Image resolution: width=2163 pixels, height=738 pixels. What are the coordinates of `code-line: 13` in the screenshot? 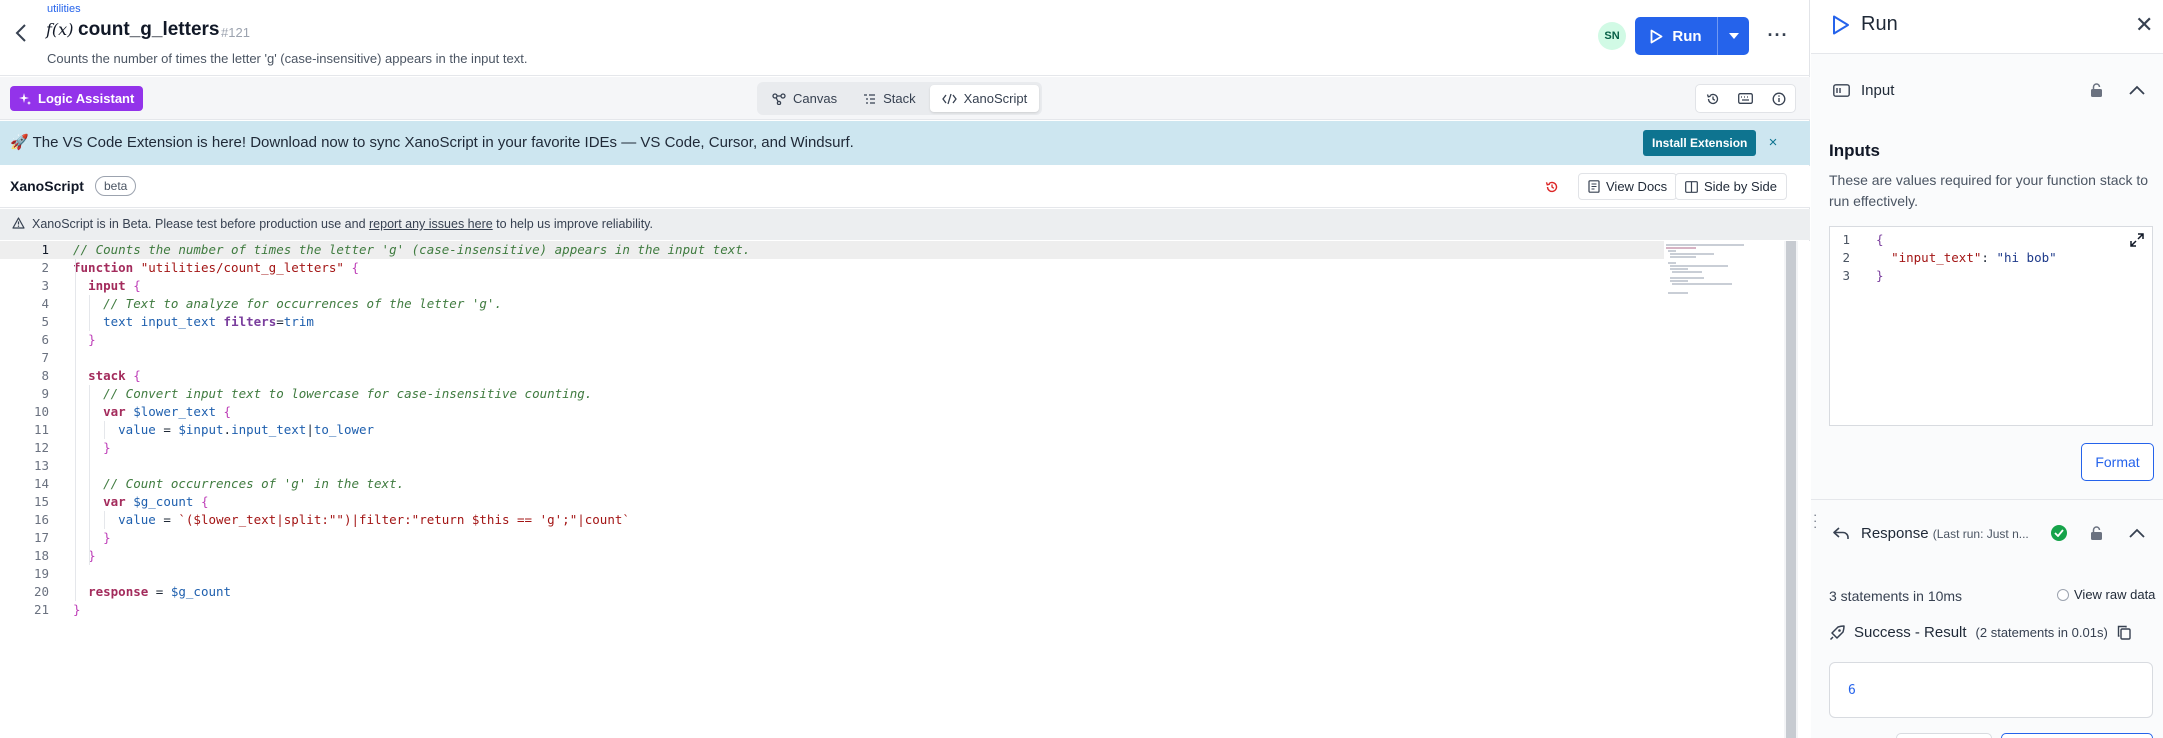 It's located at (832, 466).